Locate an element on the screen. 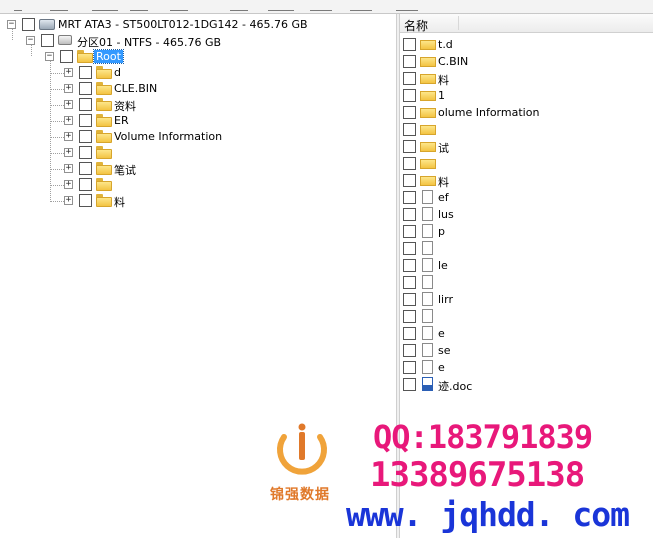  tree-row-partition: − 分区01 - NTFS - 465.76 GB is located at coordinates (198, 41).